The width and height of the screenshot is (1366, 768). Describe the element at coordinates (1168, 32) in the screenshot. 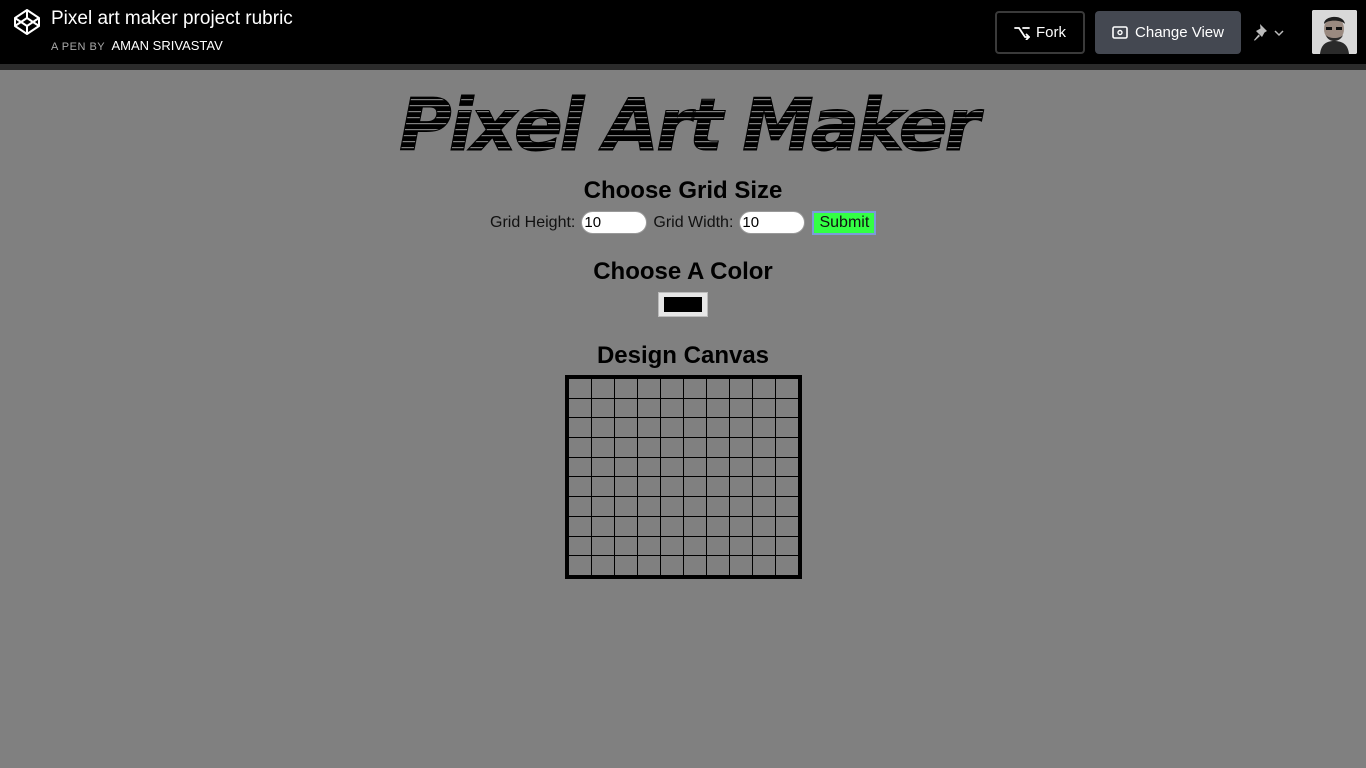

I see `change-view-button: Change View` at that location.